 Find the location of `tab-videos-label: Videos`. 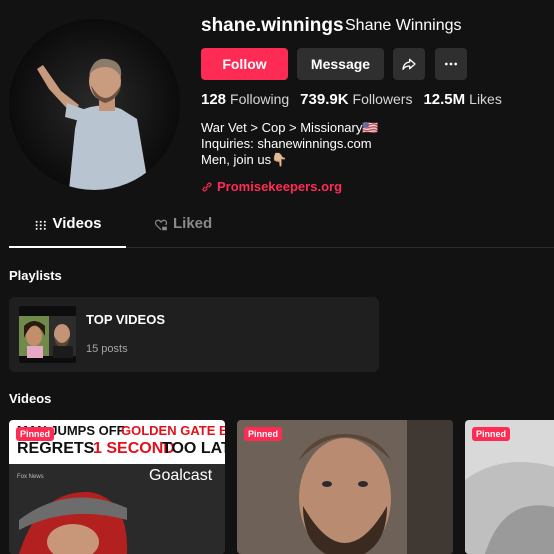

tab-videos-label: Videos is located at coordinates (77, 223).